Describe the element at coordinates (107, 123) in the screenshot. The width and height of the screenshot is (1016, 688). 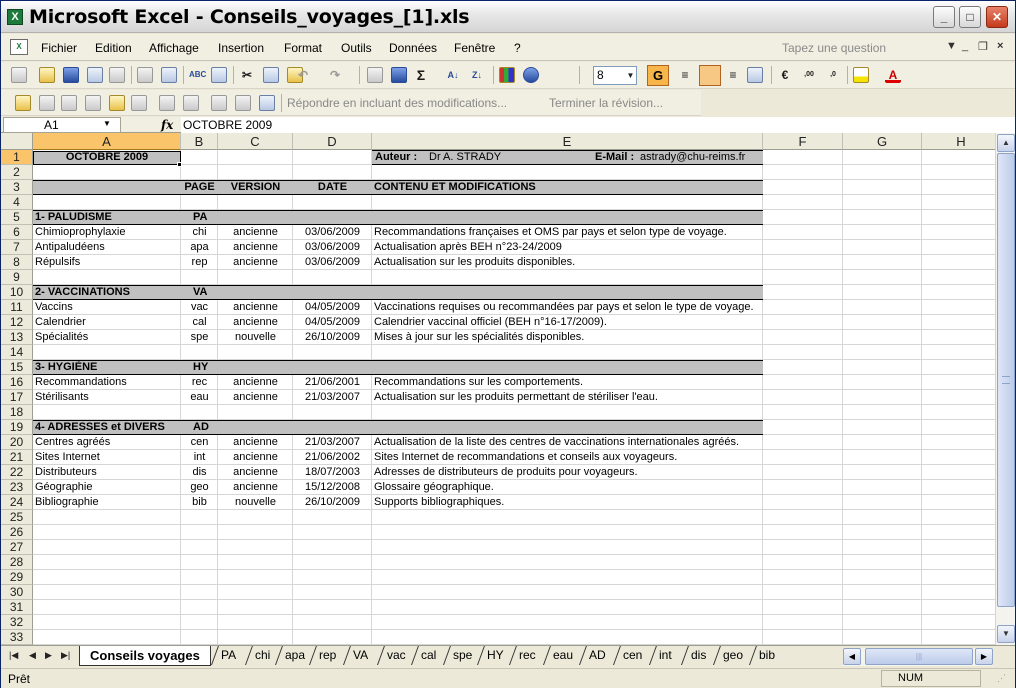
I see `chevron-down-icon: ▼` at that location.